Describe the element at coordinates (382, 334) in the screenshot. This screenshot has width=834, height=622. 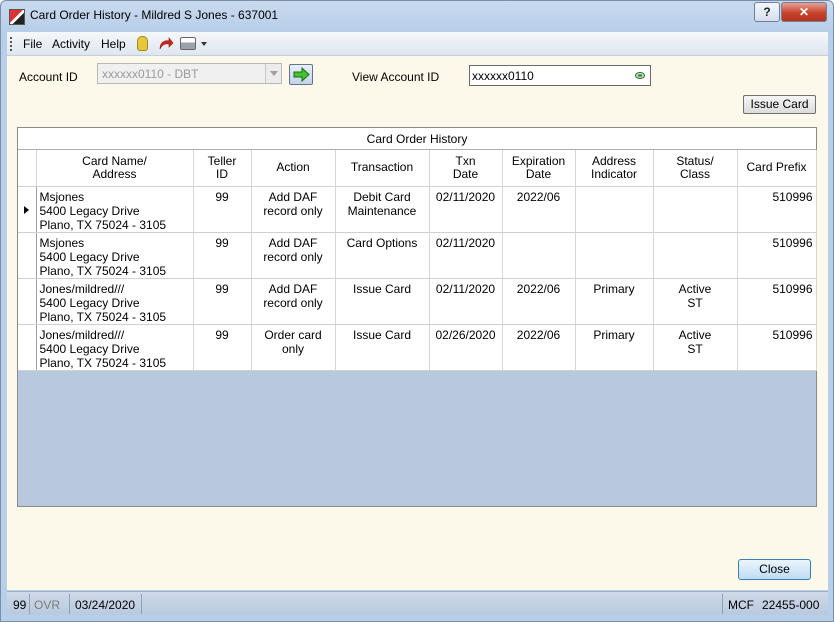
I see `cell-transaction-text: Issue Card` at that location.